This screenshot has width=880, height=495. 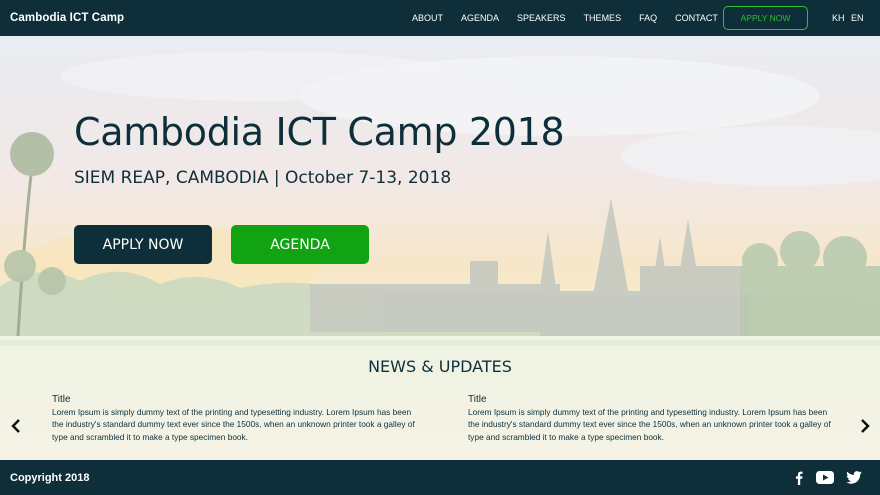 I want to click on hero-agenda-button: AGENDA, so click(x=300, y=244).